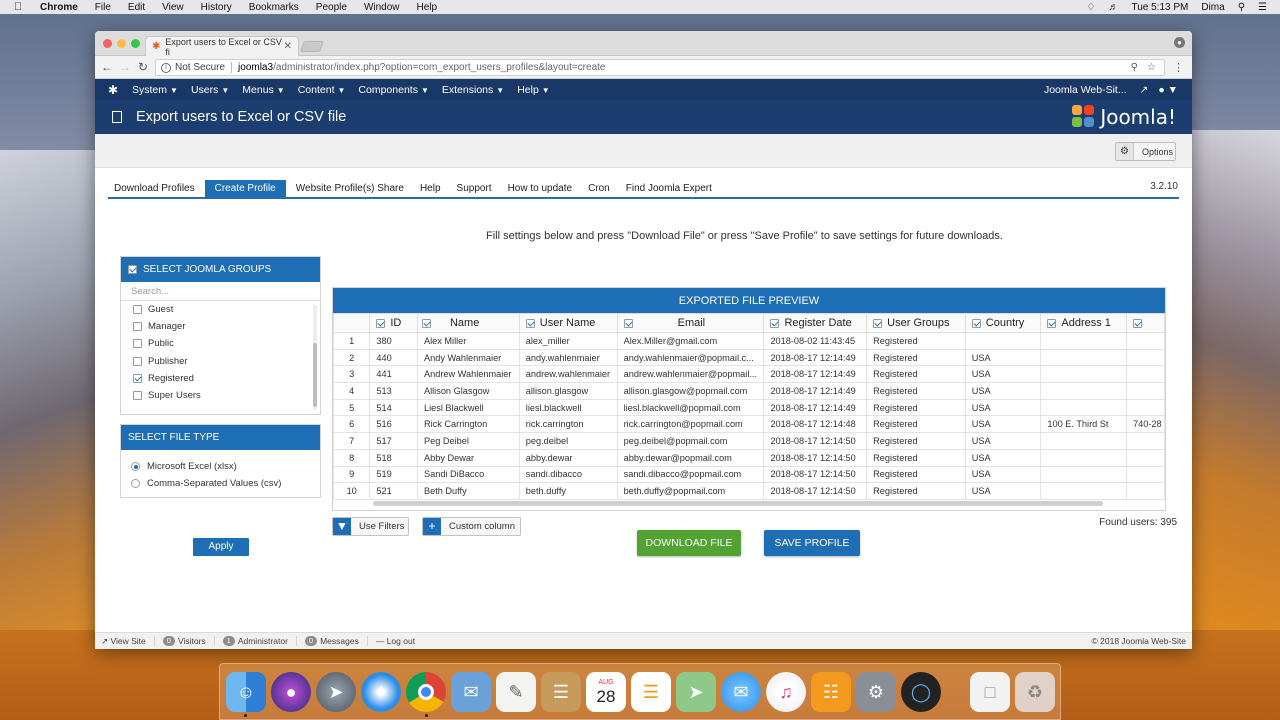  What do you see at coordinates (1179, 42) in the screenshot?
I see `profile-icon: ●` at bounding box center [1179, 42].